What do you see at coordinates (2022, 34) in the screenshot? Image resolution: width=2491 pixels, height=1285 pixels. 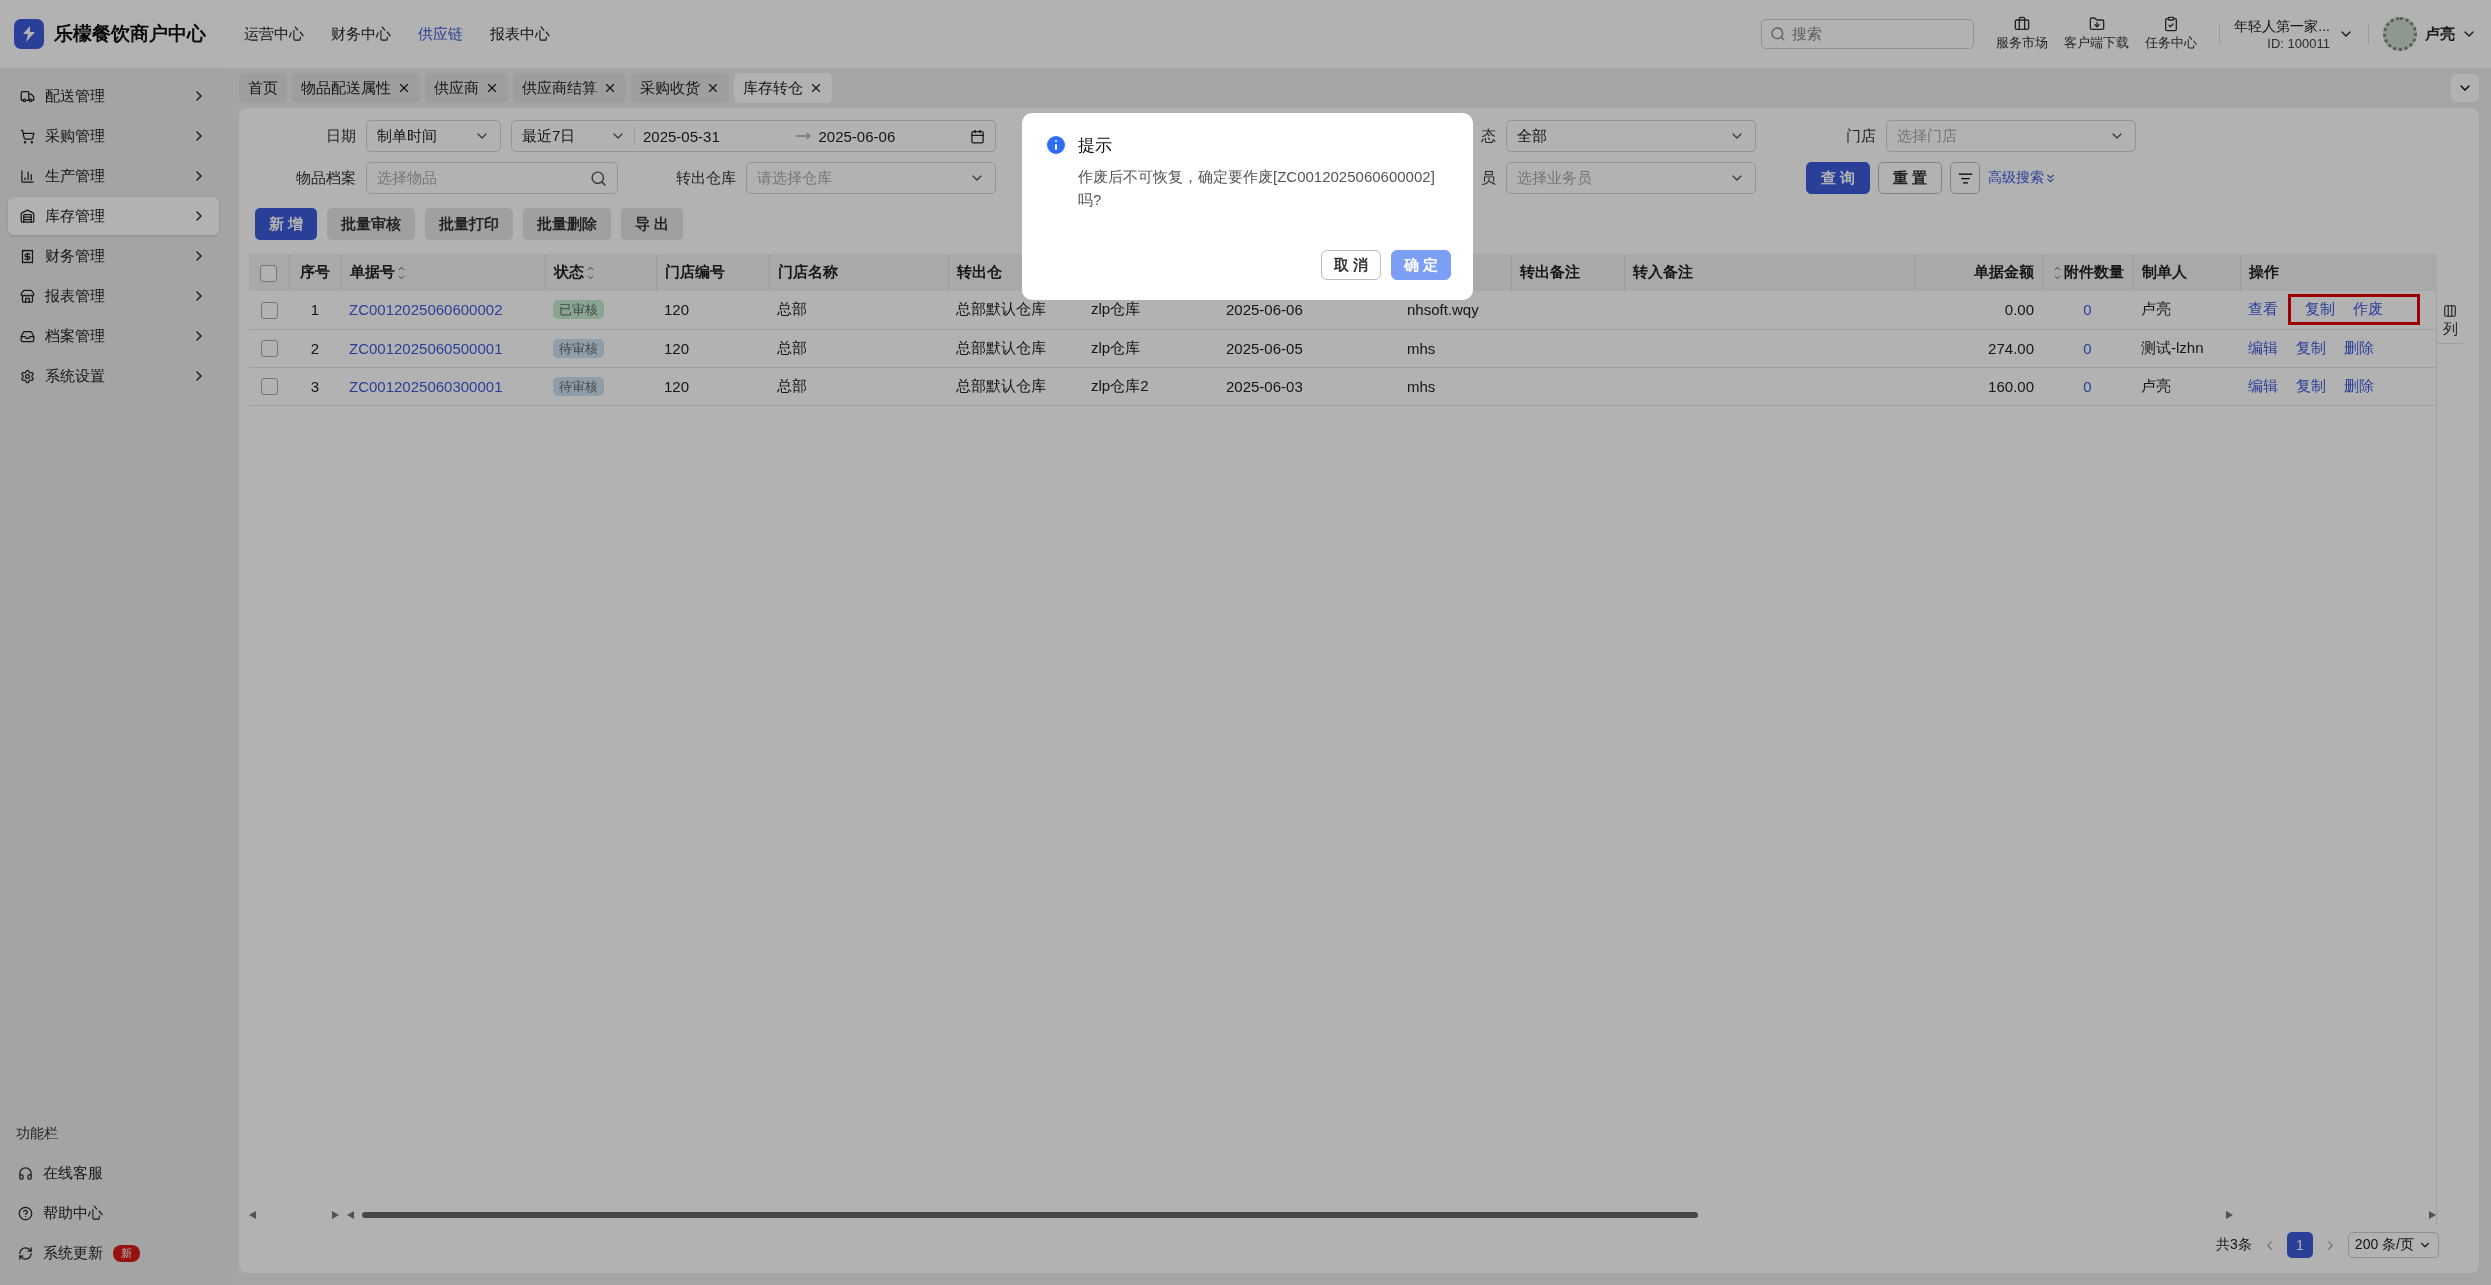 I see `toolbar-button: 服务市场` at bounding box center [2022, 34].